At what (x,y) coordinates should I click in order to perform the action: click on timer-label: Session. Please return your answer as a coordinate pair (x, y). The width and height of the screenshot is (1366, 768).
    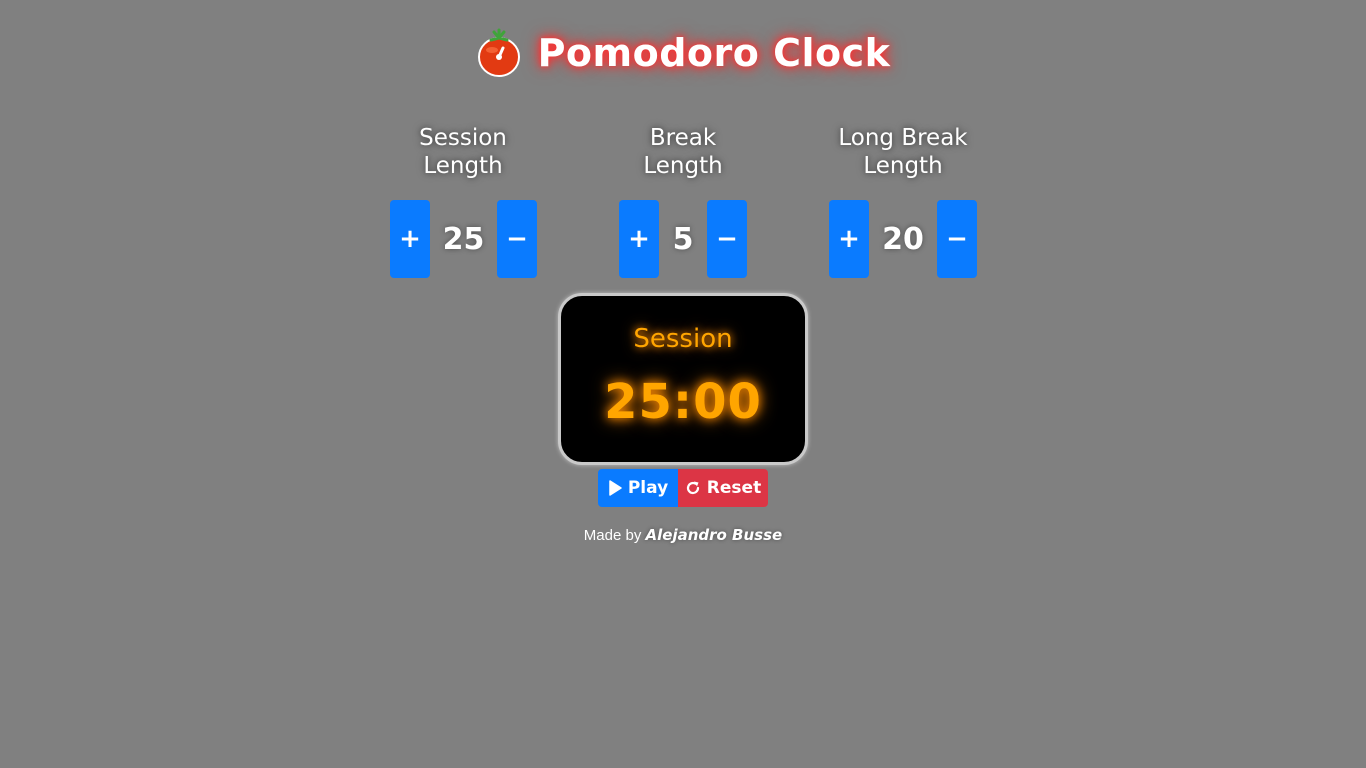
    Looking at the image, I should click on (683, 339).